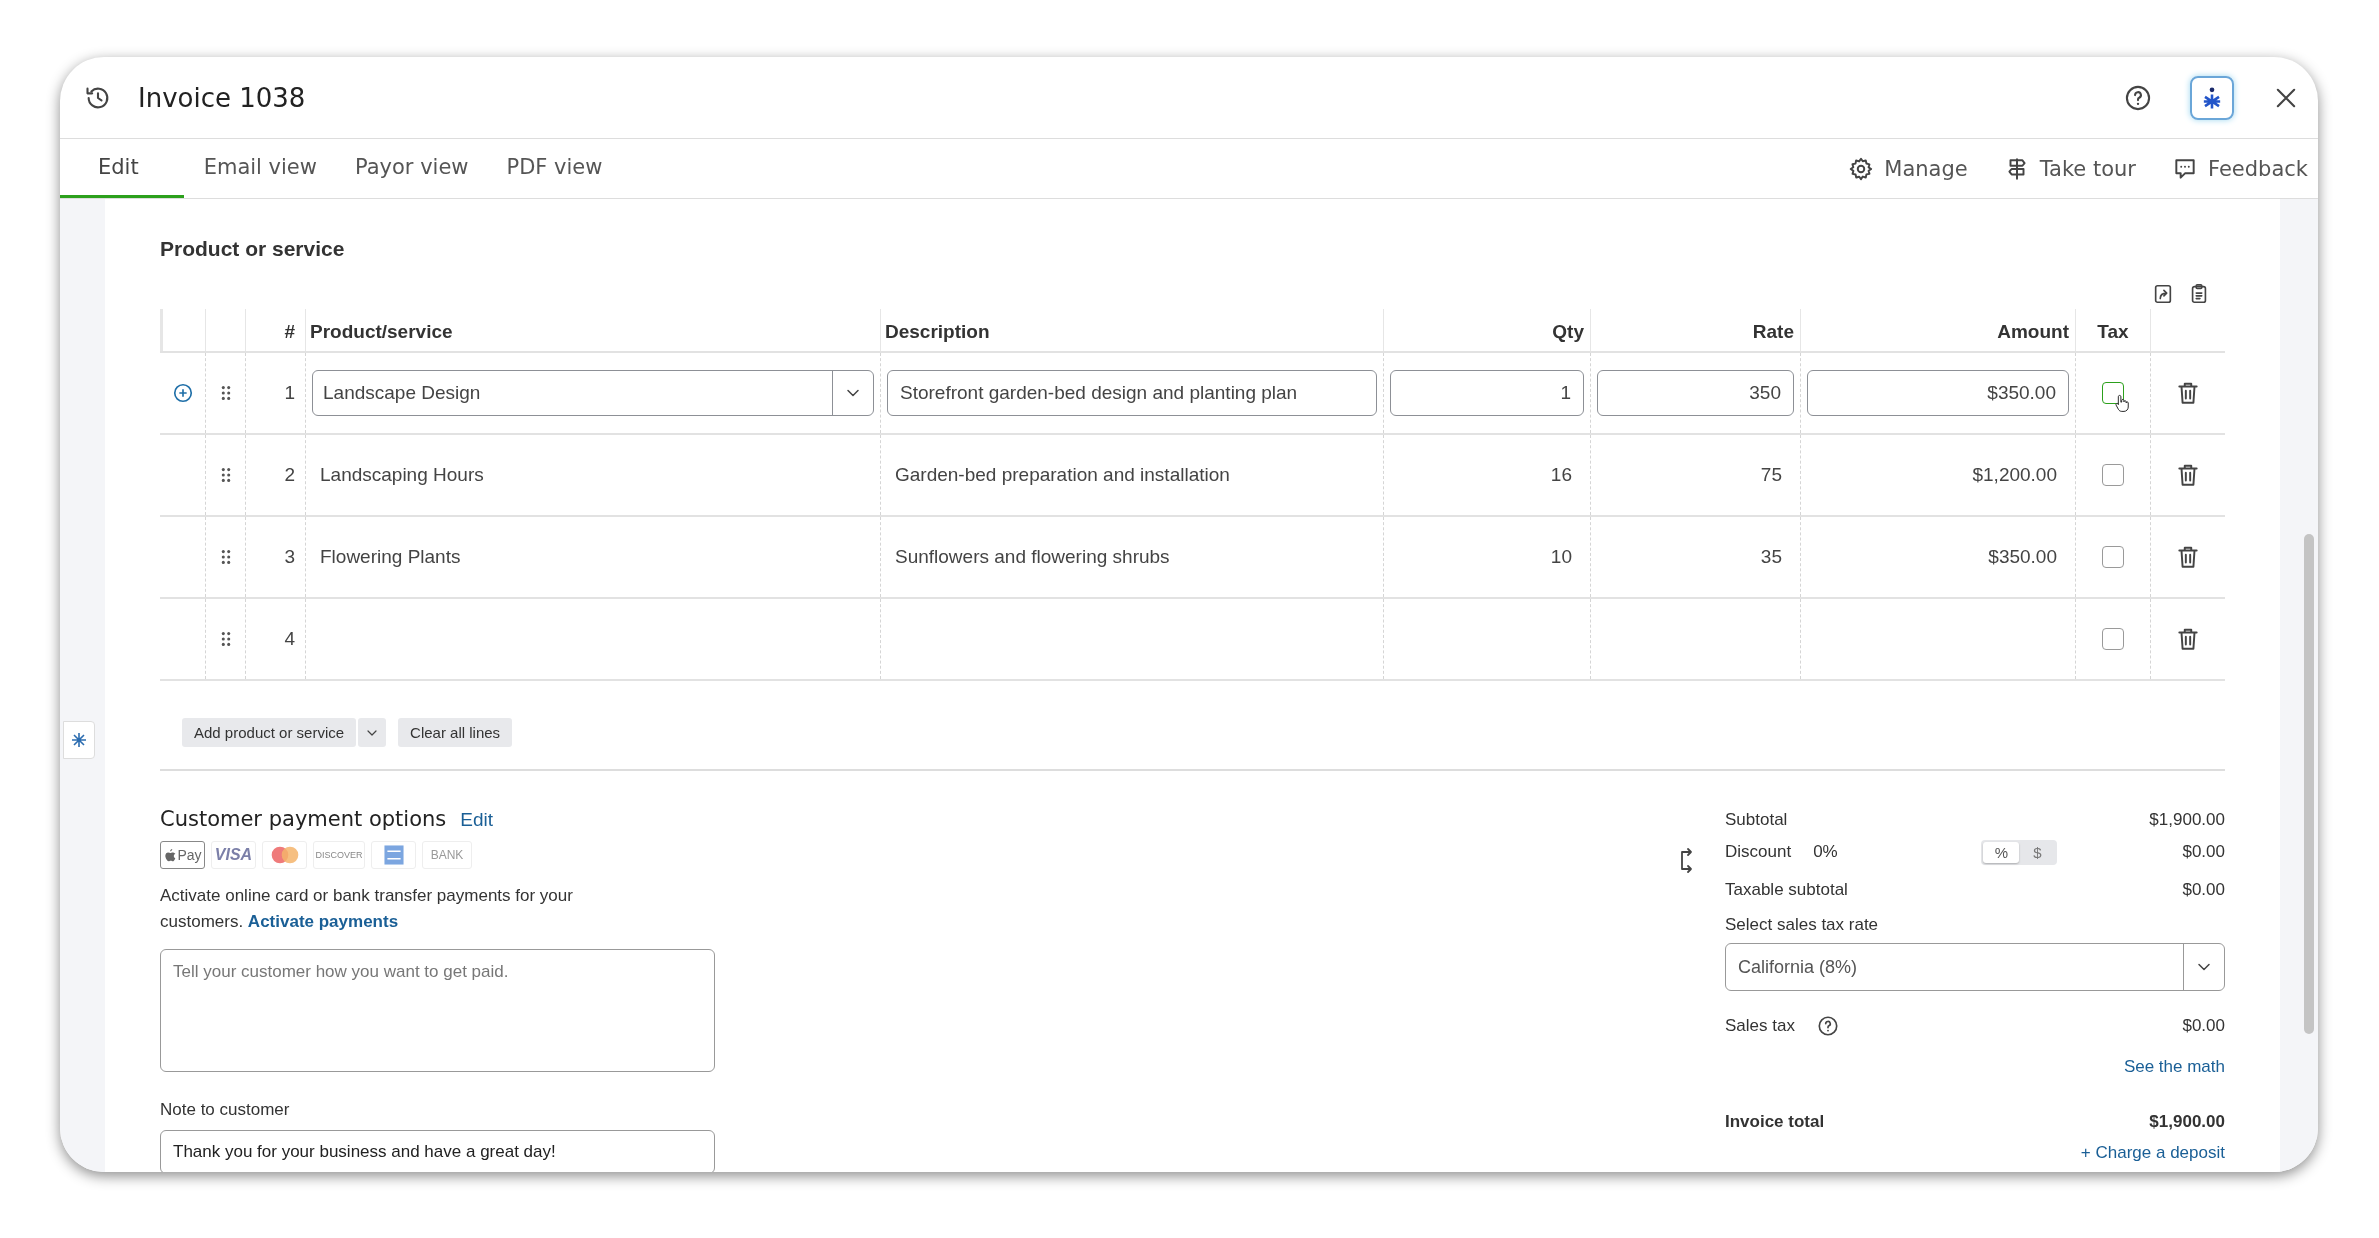  I want to click on table-cell-text: Landscaping Hours, so click(402, 475).